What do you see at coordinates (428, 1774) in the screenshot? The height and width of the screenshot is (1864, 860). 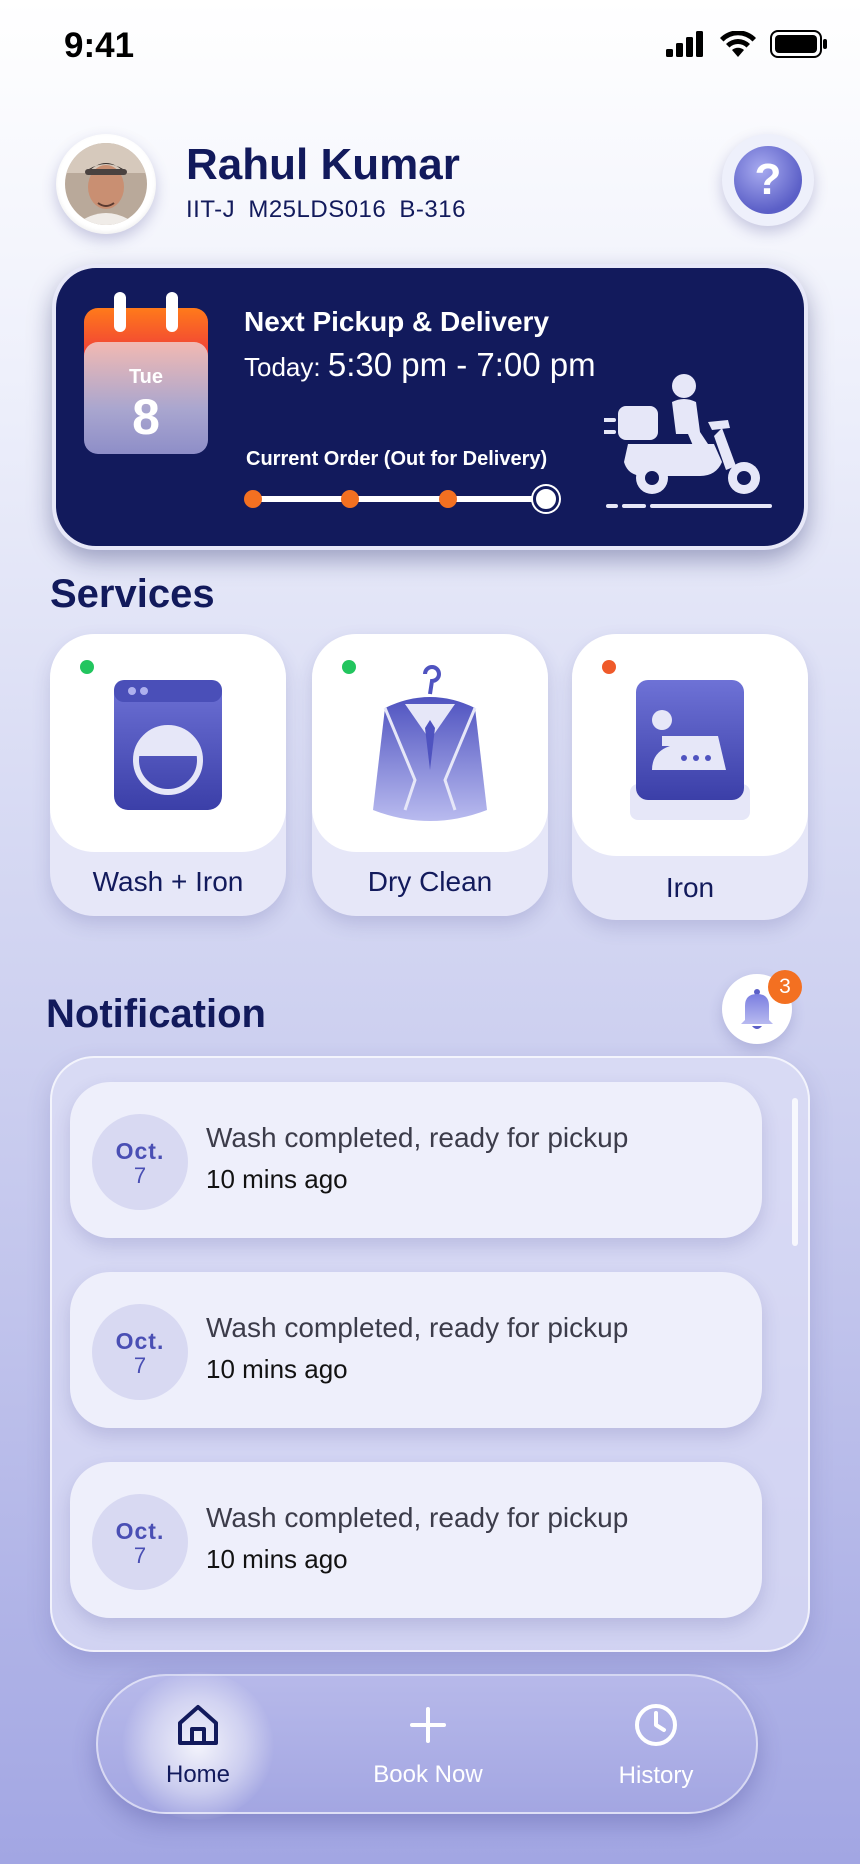 I see `nav-label: Book Now` at bounding box center [428, 1774].